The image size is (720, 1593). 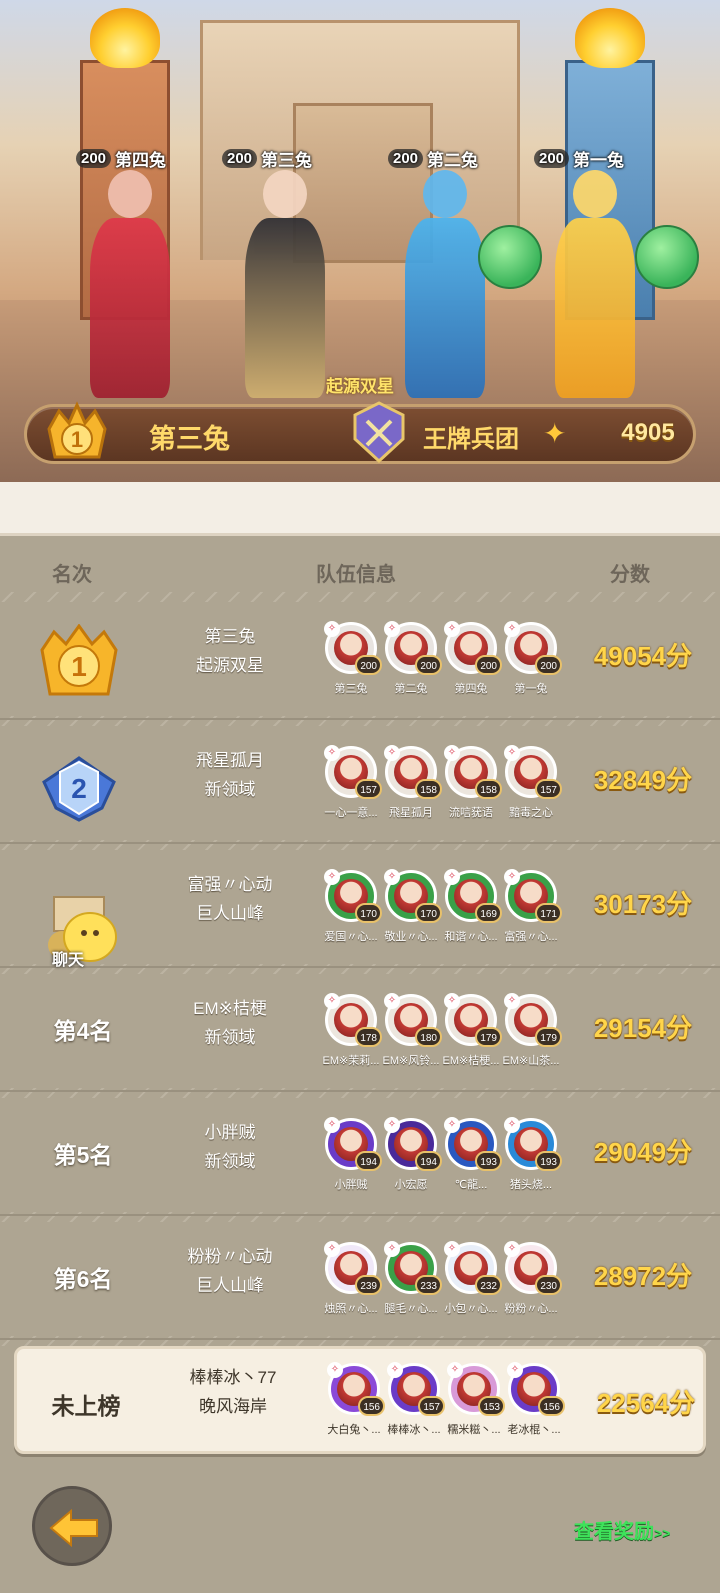 What do you see at coordinates (353, 1268) in the screenshot?
I see `member-avatar: ✧ 239` at bounding box center [353, 1268].